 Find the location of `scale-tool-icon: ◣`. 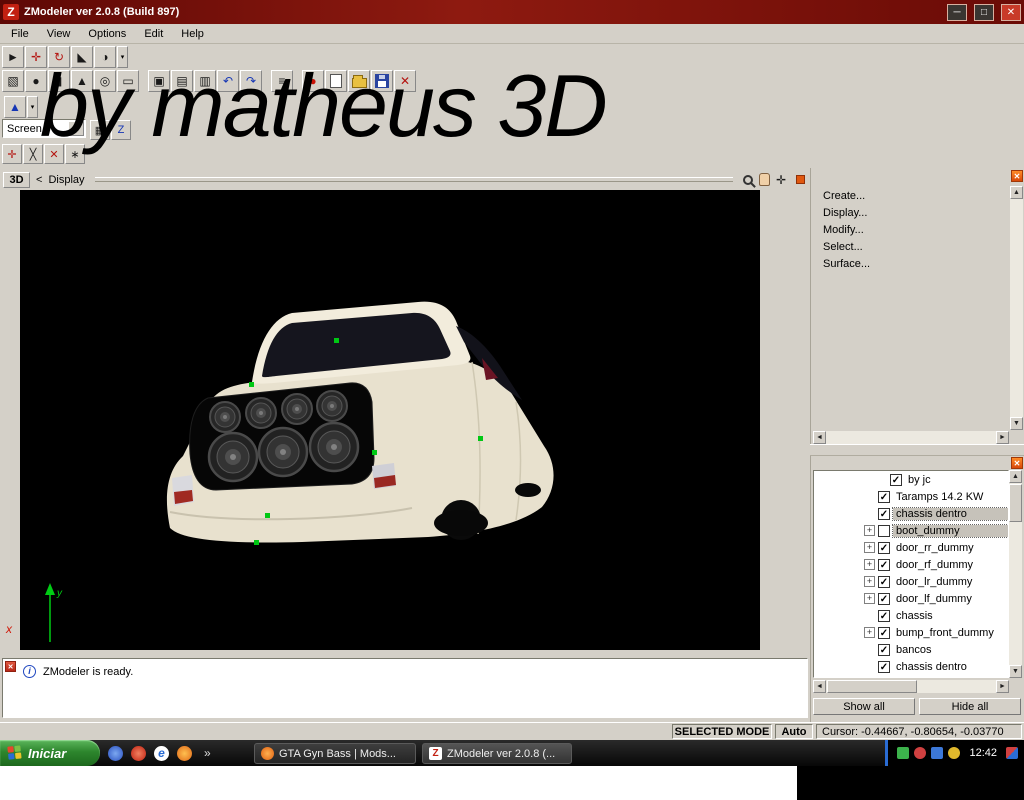

scale-tool-icon: ◣ is located at coordinates (82, 57).